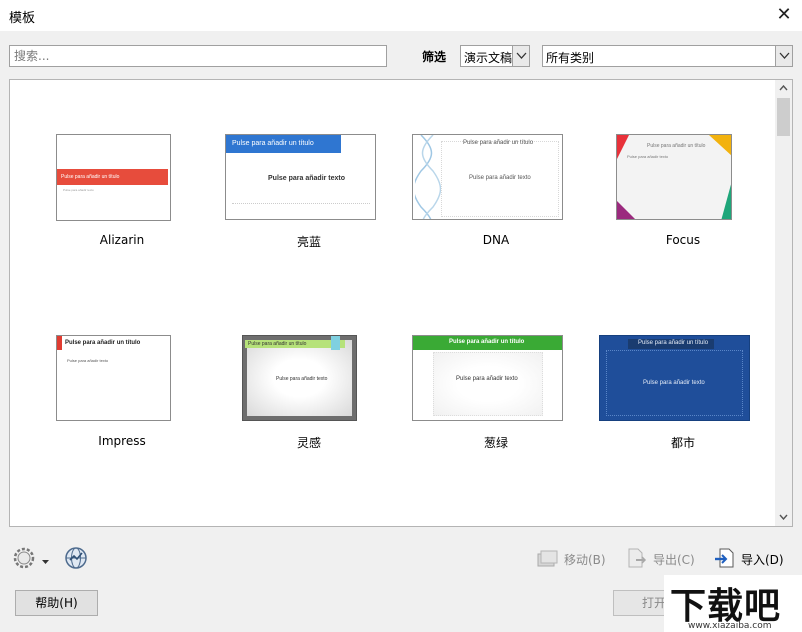  Describe the element at coordinates (488, 58) in the screenshot. I see `type-filter-value: 演示文稿` at that location.